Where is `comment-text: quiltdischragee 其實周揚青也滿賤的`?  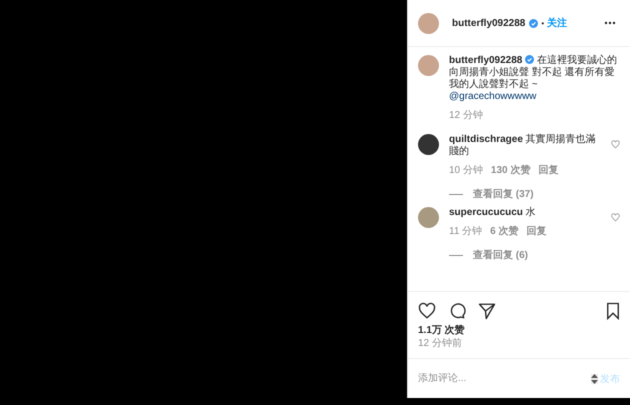
comment-text: quiltdischragee 其實周揚青也滿賤的 is located at coordinates (523, 146).